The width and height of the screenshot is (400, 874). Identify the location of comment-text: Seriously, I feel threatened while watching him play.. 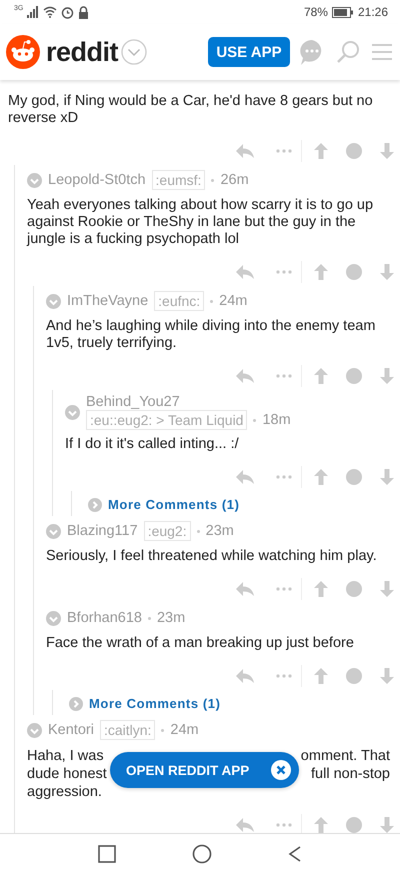
(212, 556).